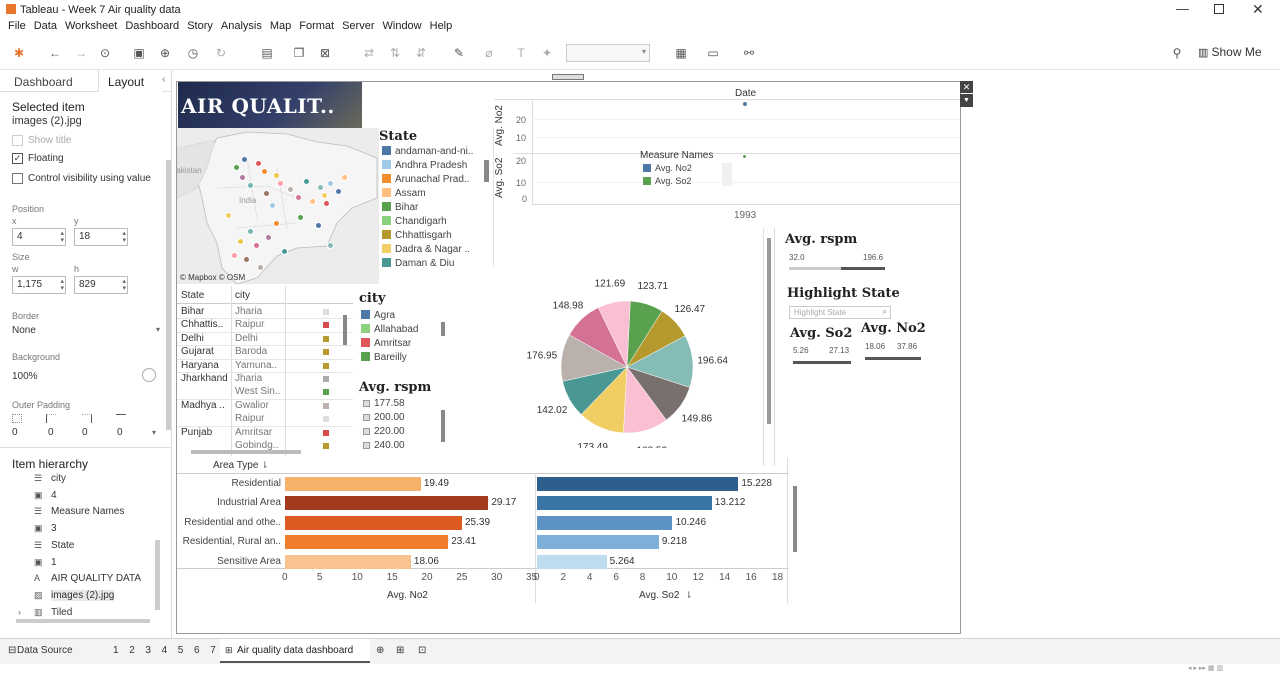  What do you see at coordinates (384, 445) in the screenshot?
I see `rspm-legend-item: 240.00` at bounding box center [384, 445].